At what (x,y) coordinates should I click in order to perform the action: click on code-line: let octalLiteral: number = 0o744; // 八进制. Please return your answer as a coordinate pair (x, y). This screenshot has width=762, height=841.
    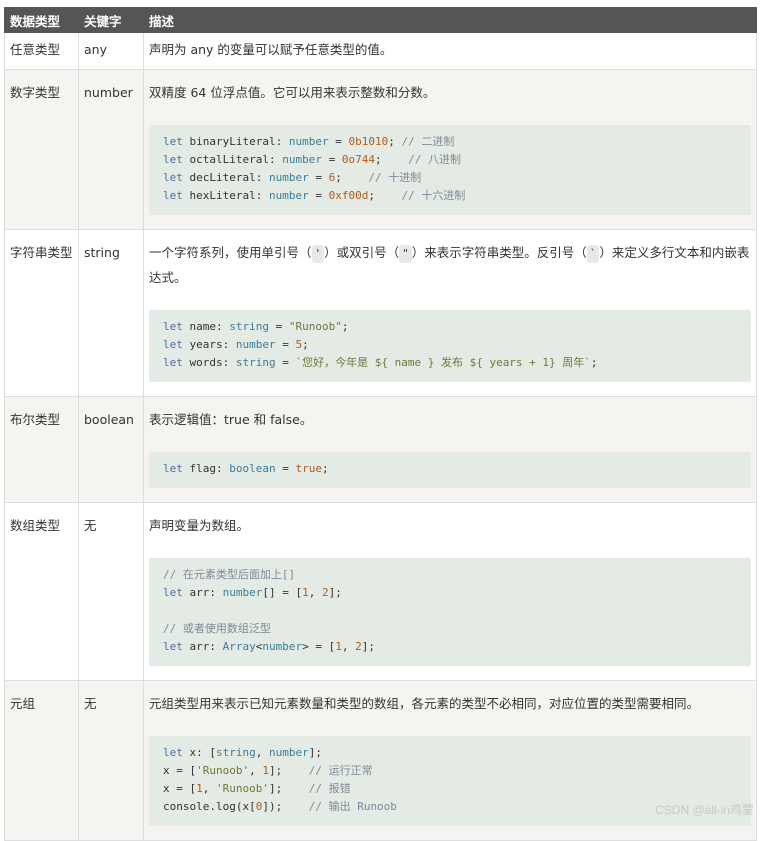
    Looking at the image, I should click on (450, 160).